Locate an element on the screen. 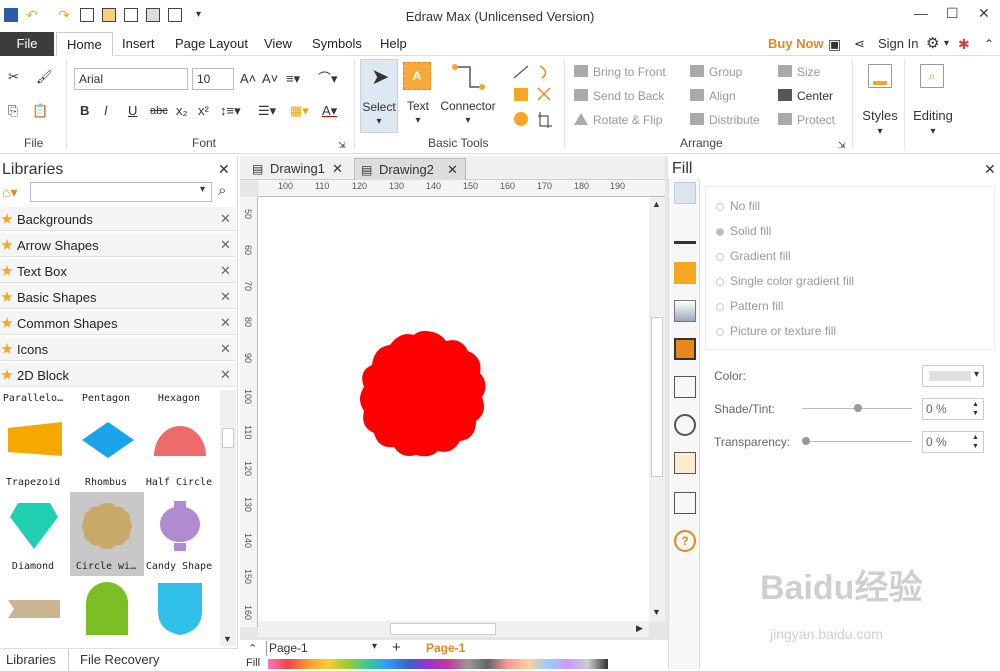 This screenshot has height=671, width=1000. shape-style-icon: ⌒▾ is located at coordinates (328, 79).